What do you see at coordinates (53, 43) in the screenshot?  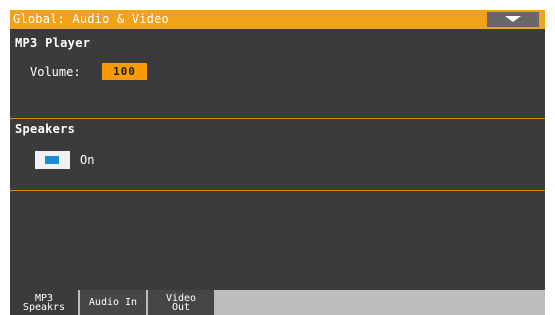 I see `mp3-player-section-title: MP3 Player` at bounding box center [53, 43].